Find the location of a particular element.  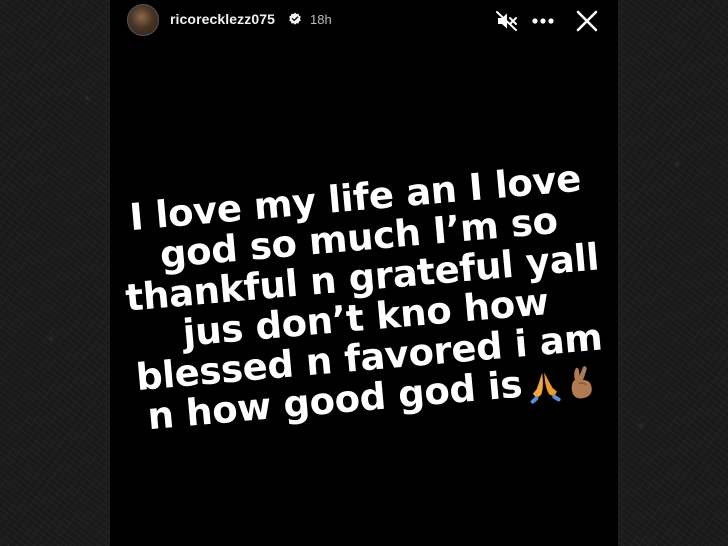

verified-badge-icon is located at coordinates (295, 18).